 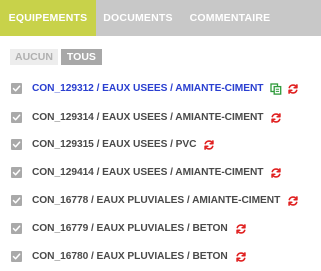 I want to click on list-item: CON_129414 / EAUX USEES / AMIANTE-CIMENT, so click(x=146, y=172).